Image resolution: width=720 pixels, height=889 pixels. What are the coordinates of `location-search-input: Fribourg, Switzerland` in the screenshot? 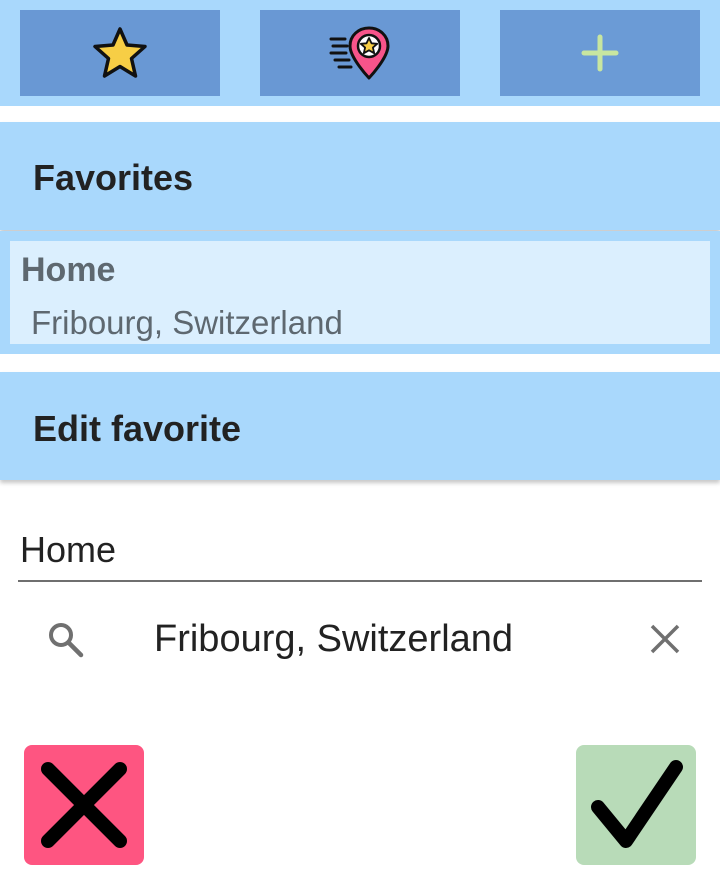 It's located at (333, 639).